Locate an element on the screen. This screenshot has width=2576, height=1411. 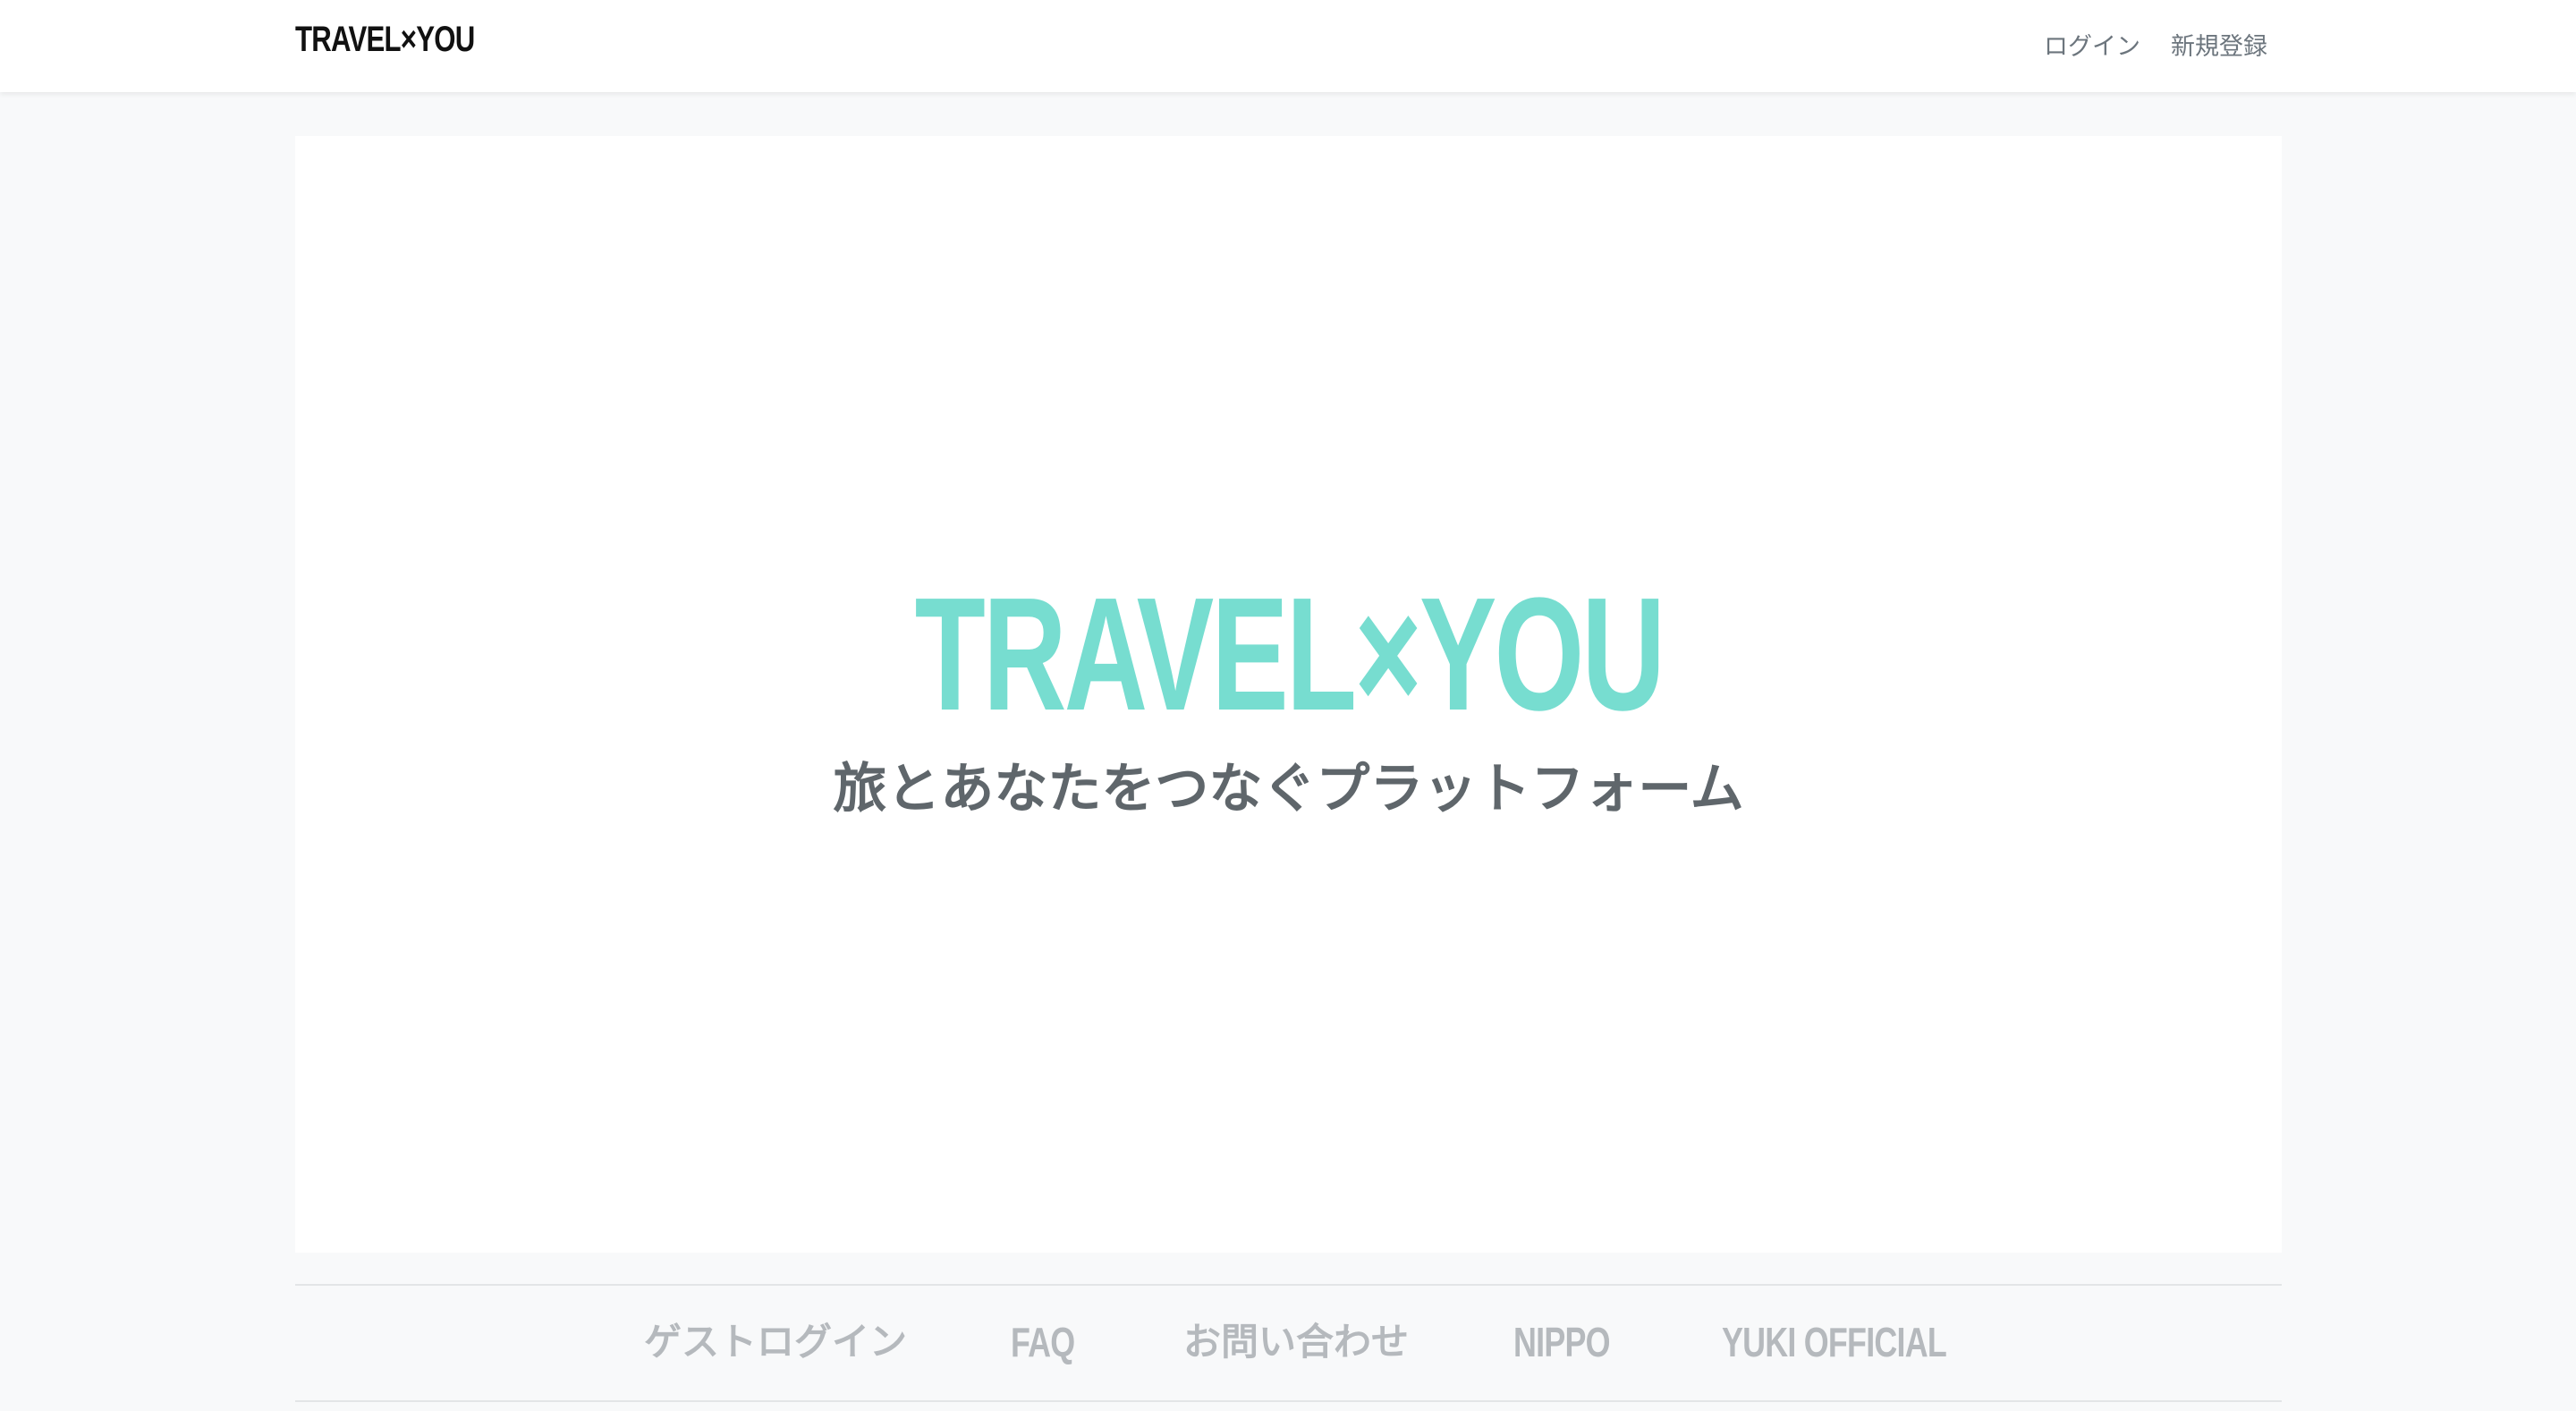
signup-link: 新規登録 is located at coordinates (2219, 44).